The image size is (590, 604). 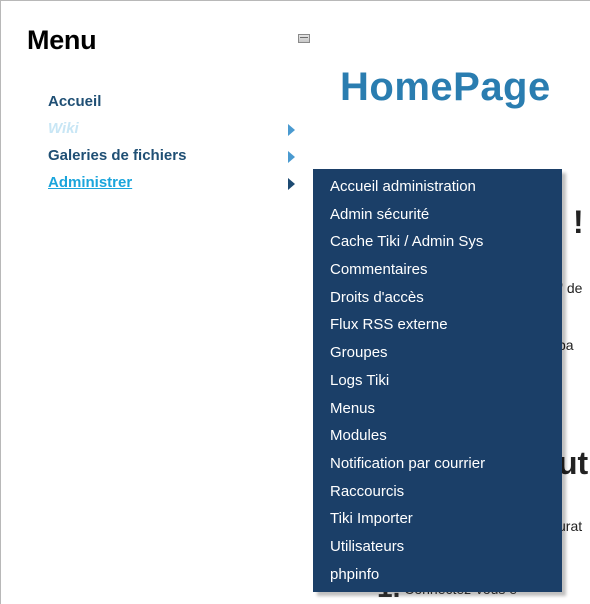 I want to click on submenu-item-raccourcis: Raccourcis, so click(x=437, y=494).